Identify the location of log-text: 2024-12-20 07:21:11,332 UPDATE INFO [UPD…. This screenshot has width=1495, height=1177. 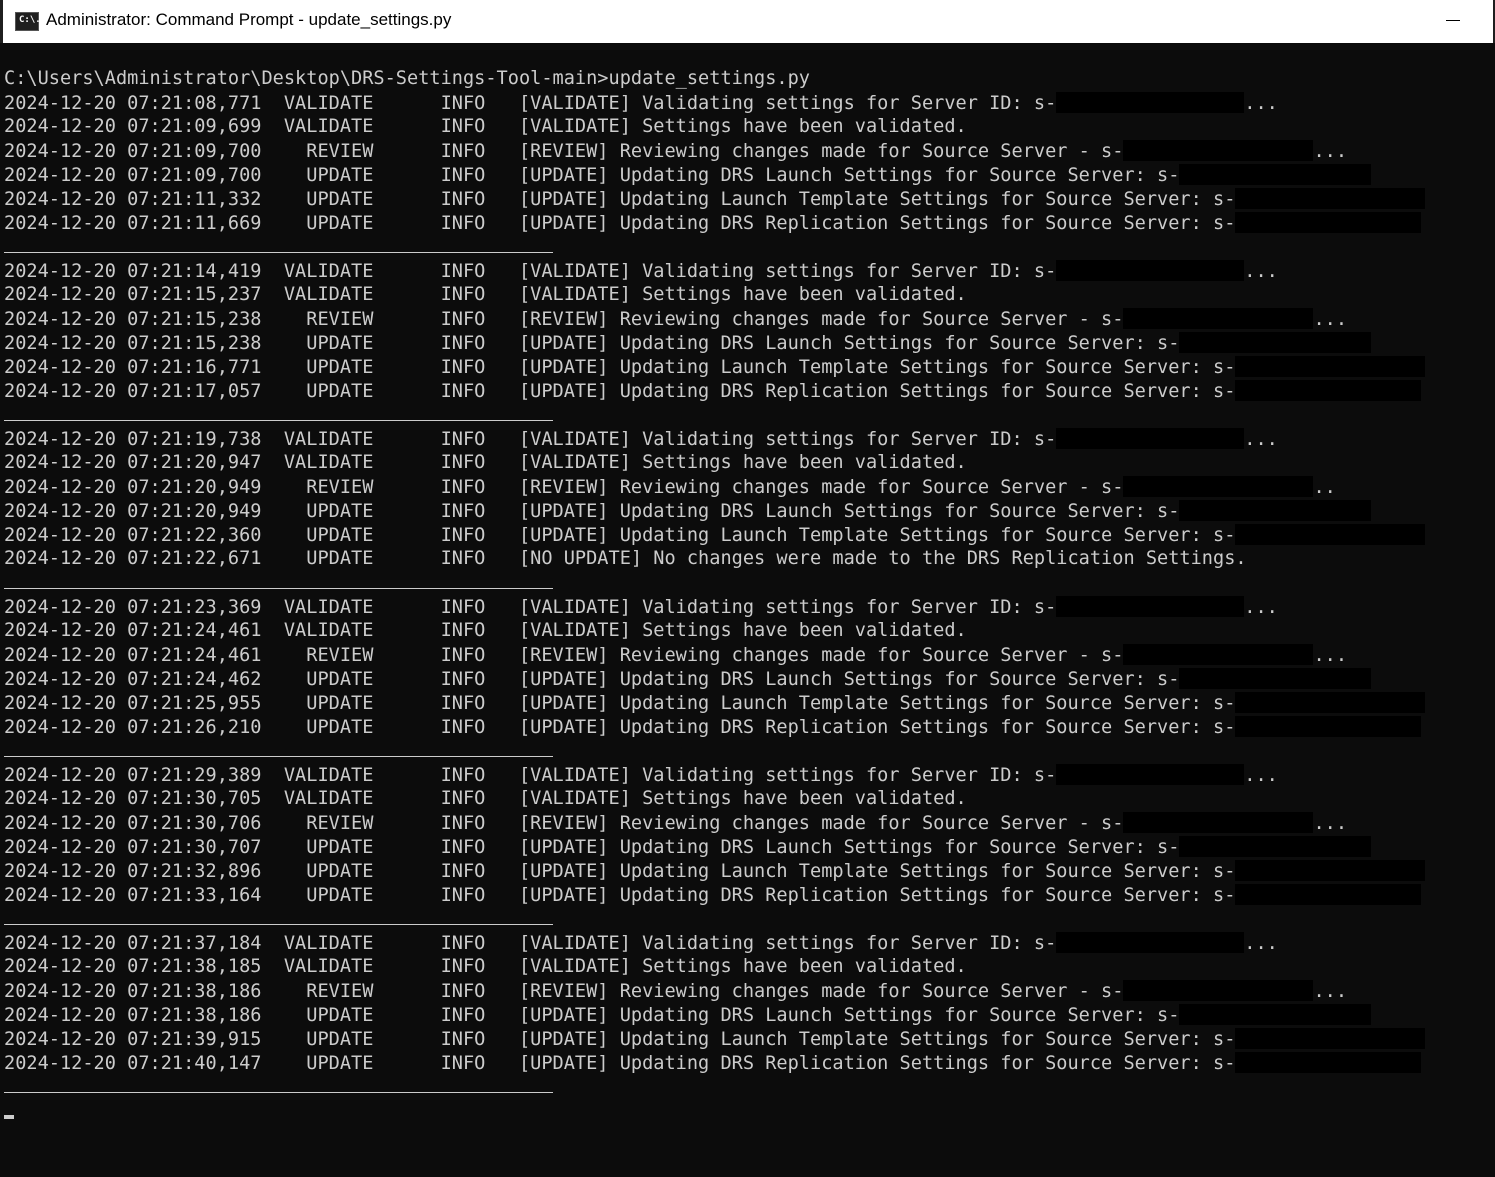
(620, 199).